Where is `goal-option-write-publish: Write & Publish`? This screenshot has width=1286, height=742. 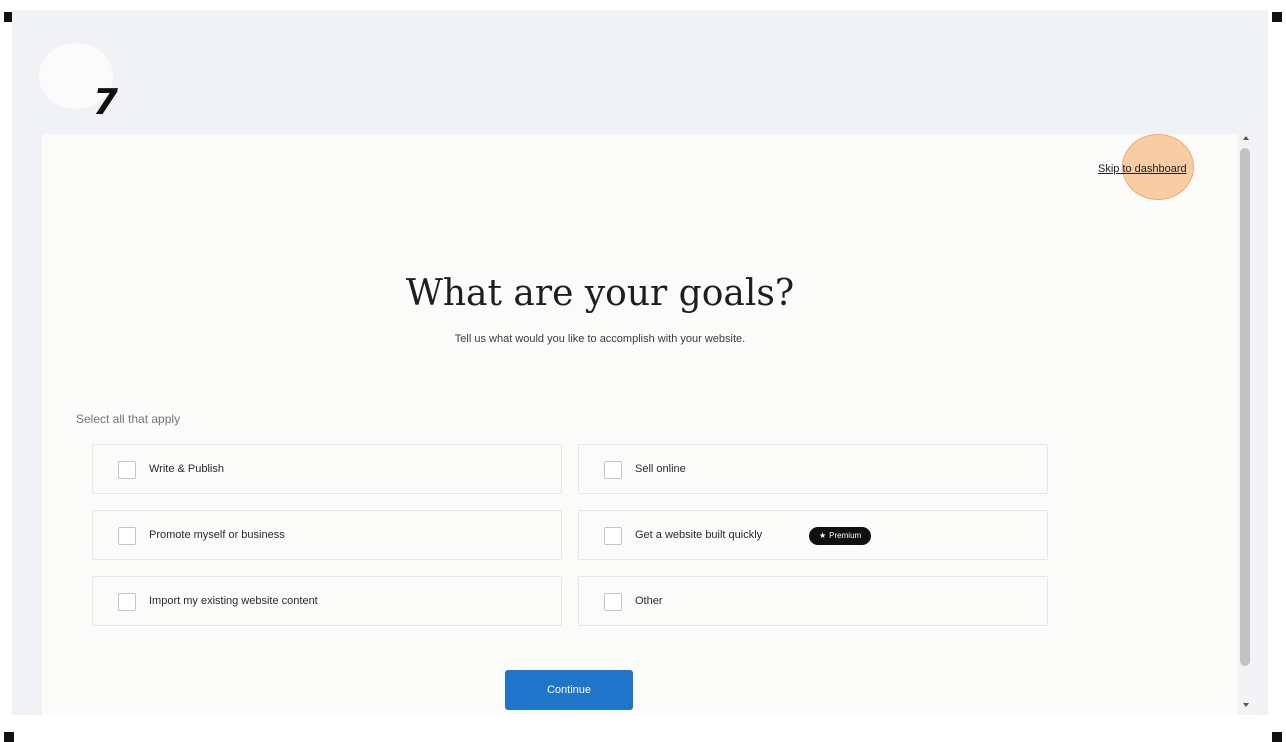 goal-option-write-publish: Write & Publish is located at coordinates (327, 469).